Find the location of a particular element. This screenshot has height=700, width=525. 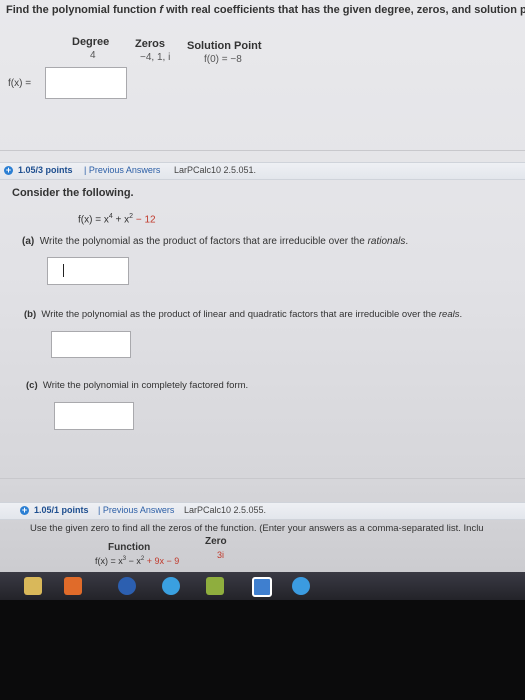

question3-source: LarPCalc10 2.5.055. is located at coordinates (225, 510).